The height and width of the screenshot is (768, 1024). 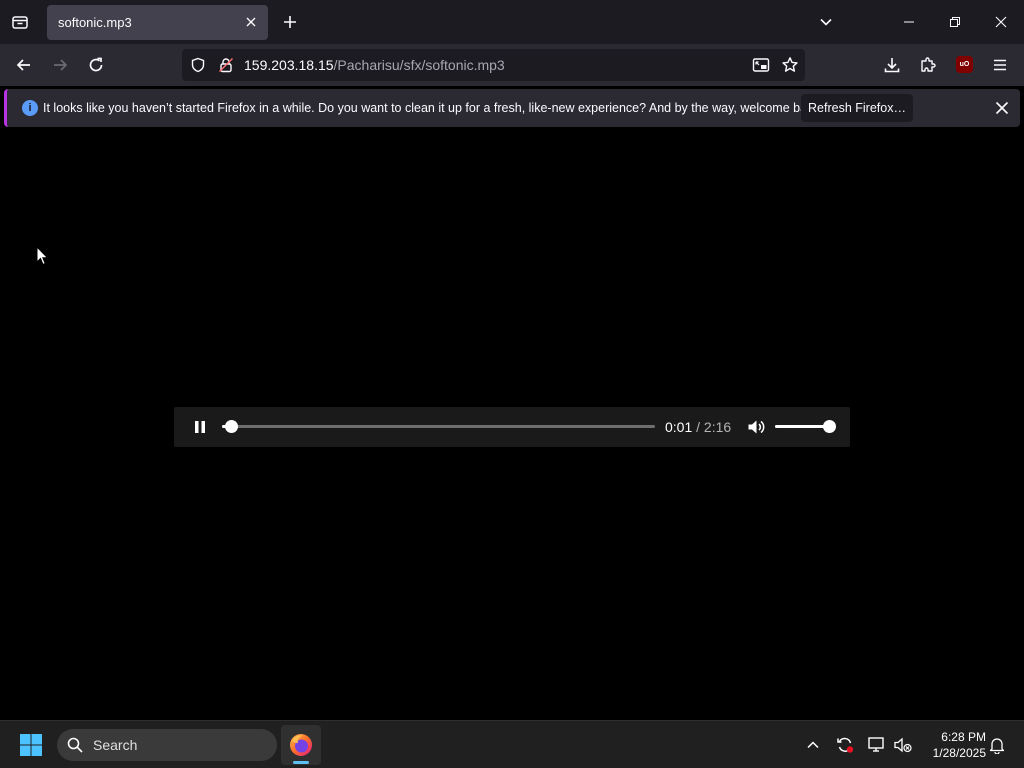 What do you see at coordinates (909, 22) in the screenshot?
I see `minimize-icon` at bounding box center [909, 22].